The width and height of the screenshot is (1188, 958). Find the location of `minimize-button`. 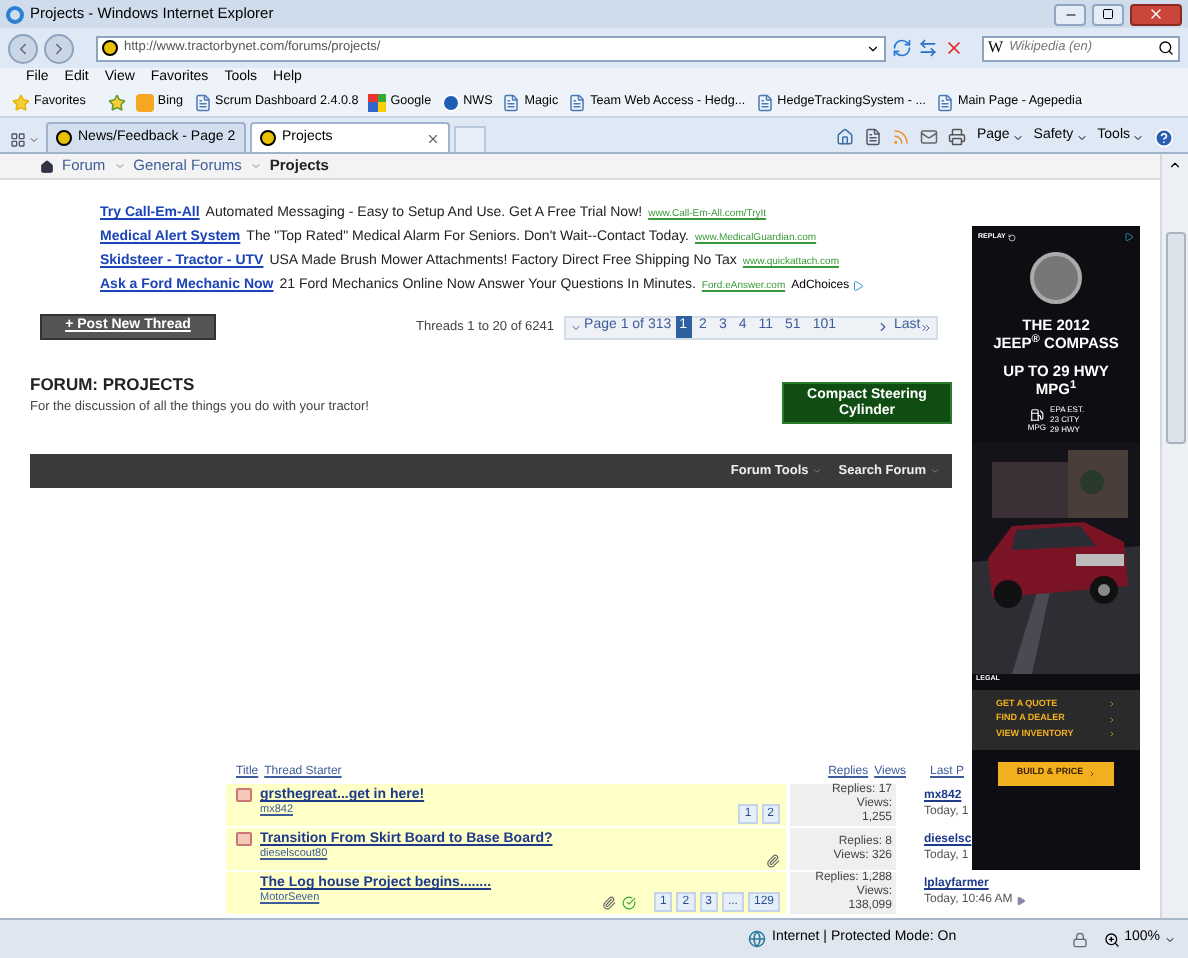

minimize-button is located at coordinates (1070, 14).